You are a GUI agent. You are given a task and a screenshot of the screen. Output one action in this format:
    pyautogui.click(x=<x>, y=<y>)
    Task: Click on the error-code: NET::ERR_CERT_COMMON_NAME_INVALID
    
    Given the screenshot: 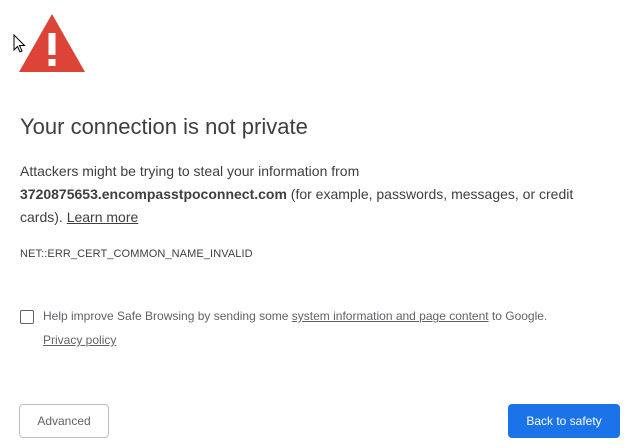 What is the action you would take?
    pyautogui.click(x=136, y=254)
    